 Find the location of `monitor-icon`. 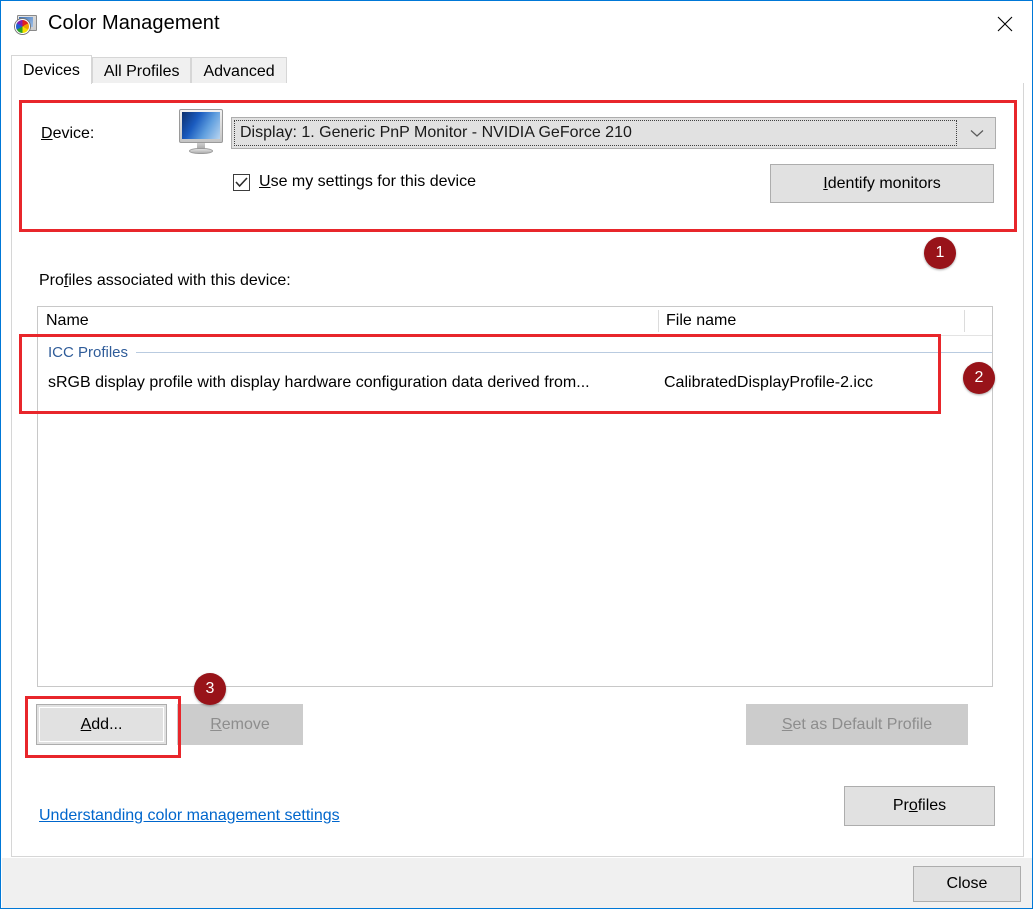

monitor-icon is located at coordinates (201, 132).